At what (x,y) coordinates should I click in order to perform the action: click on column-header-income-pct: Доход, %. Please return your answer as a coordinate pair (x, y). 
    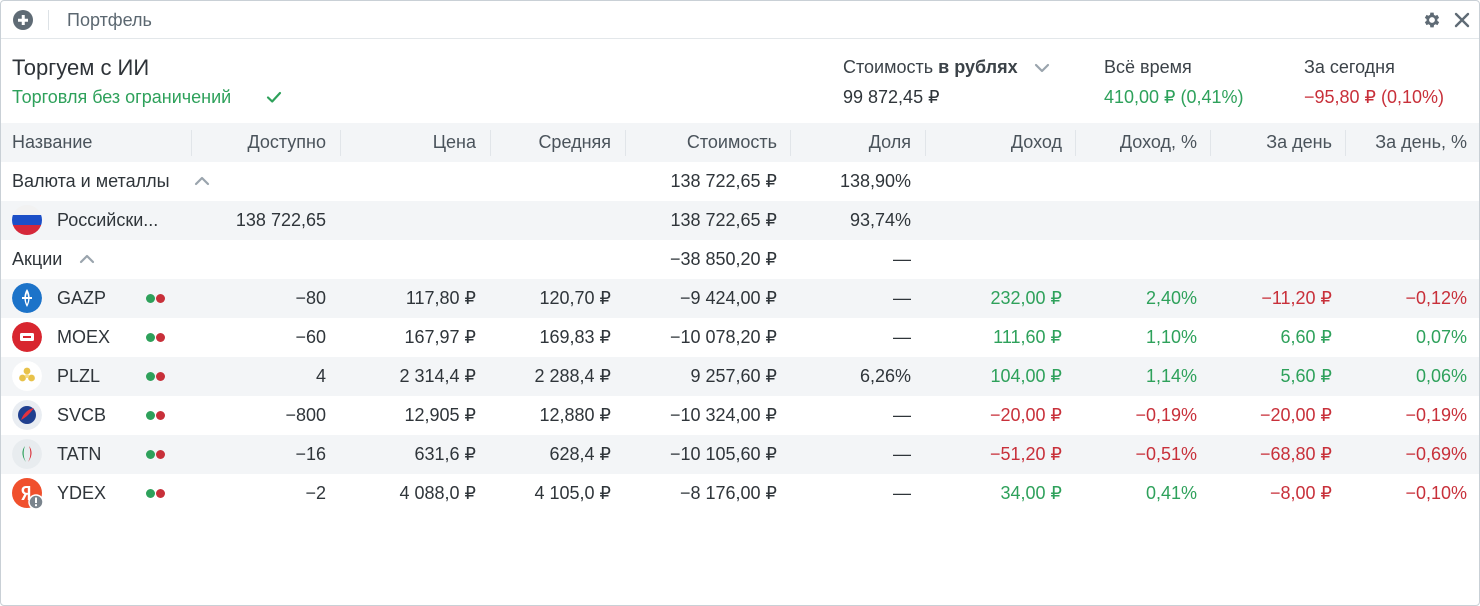
    Looking at the image, I should click on (1136, 142).